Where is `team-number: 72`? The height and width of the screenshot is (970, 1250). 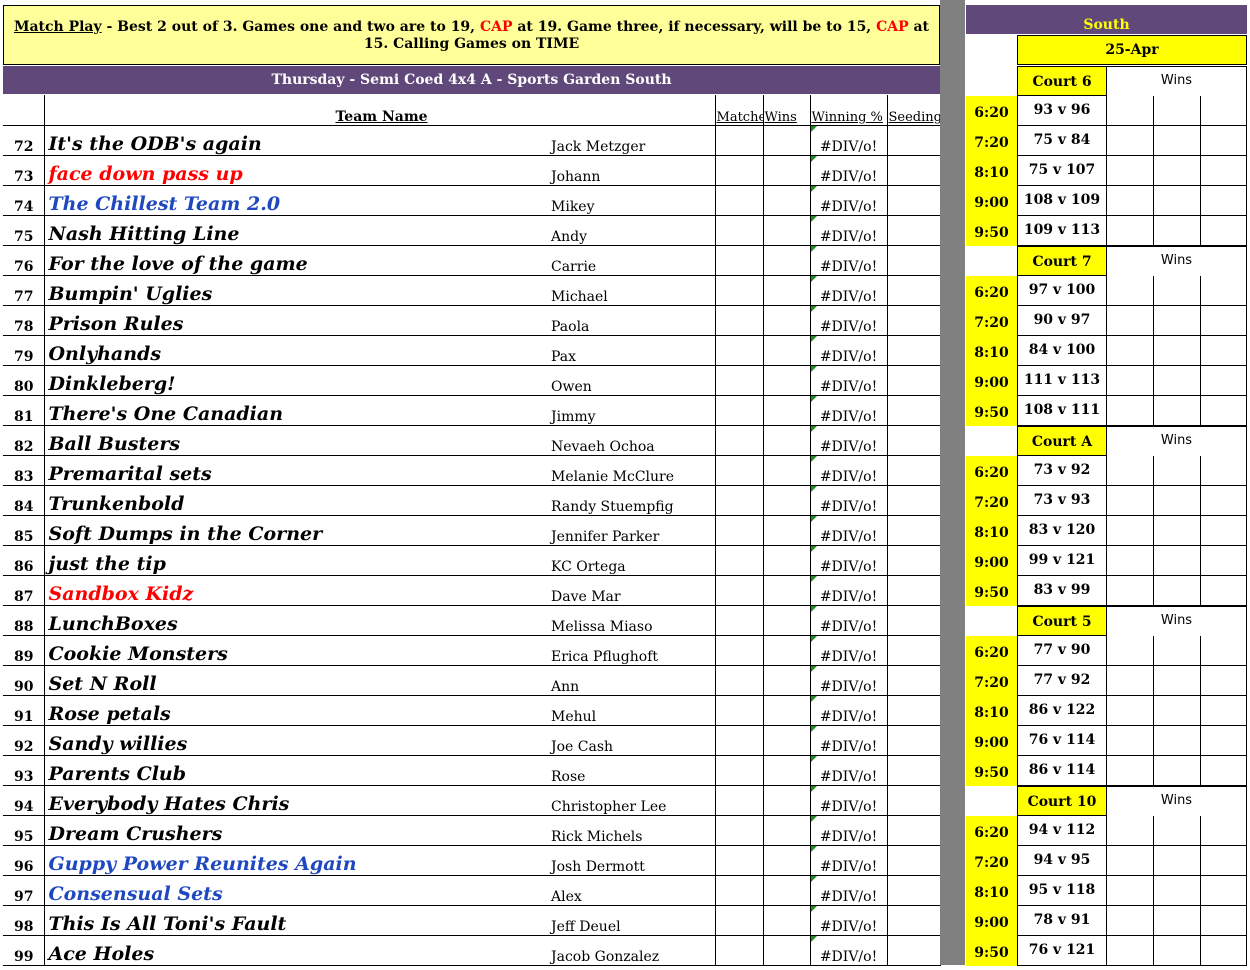 team-number: 72 is located at coordinates (24, 140).